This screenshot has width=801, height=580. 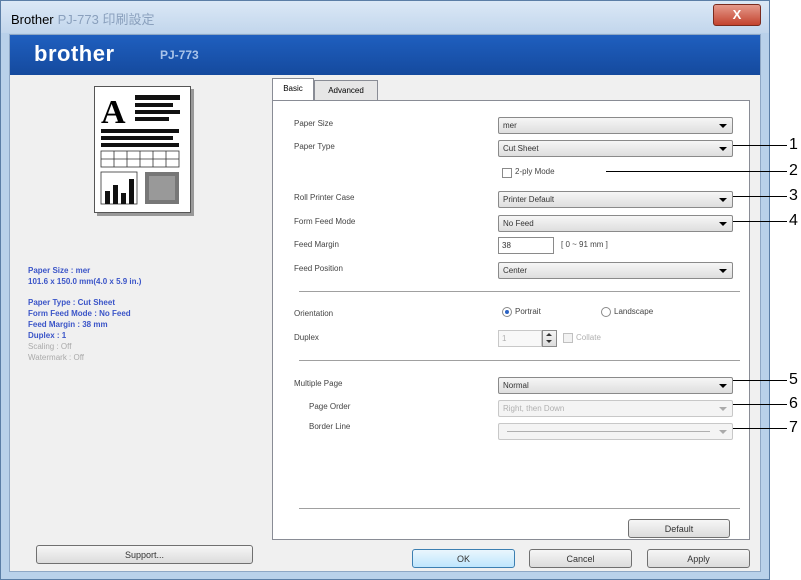 I want to click on callout-number: 4, so click(x=793, y=220).